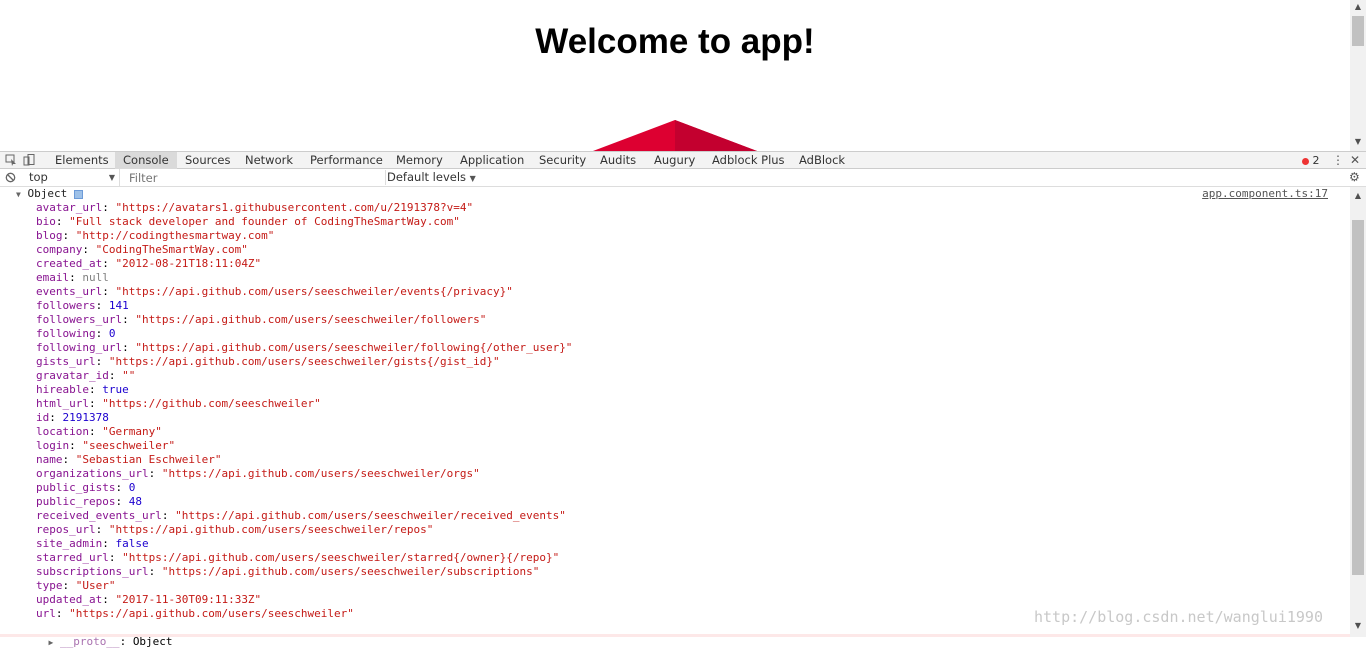 Image resolution: width=1366 pixels, height=664 pixels. I want to click on property-row: following: 0, so click(75, 334).